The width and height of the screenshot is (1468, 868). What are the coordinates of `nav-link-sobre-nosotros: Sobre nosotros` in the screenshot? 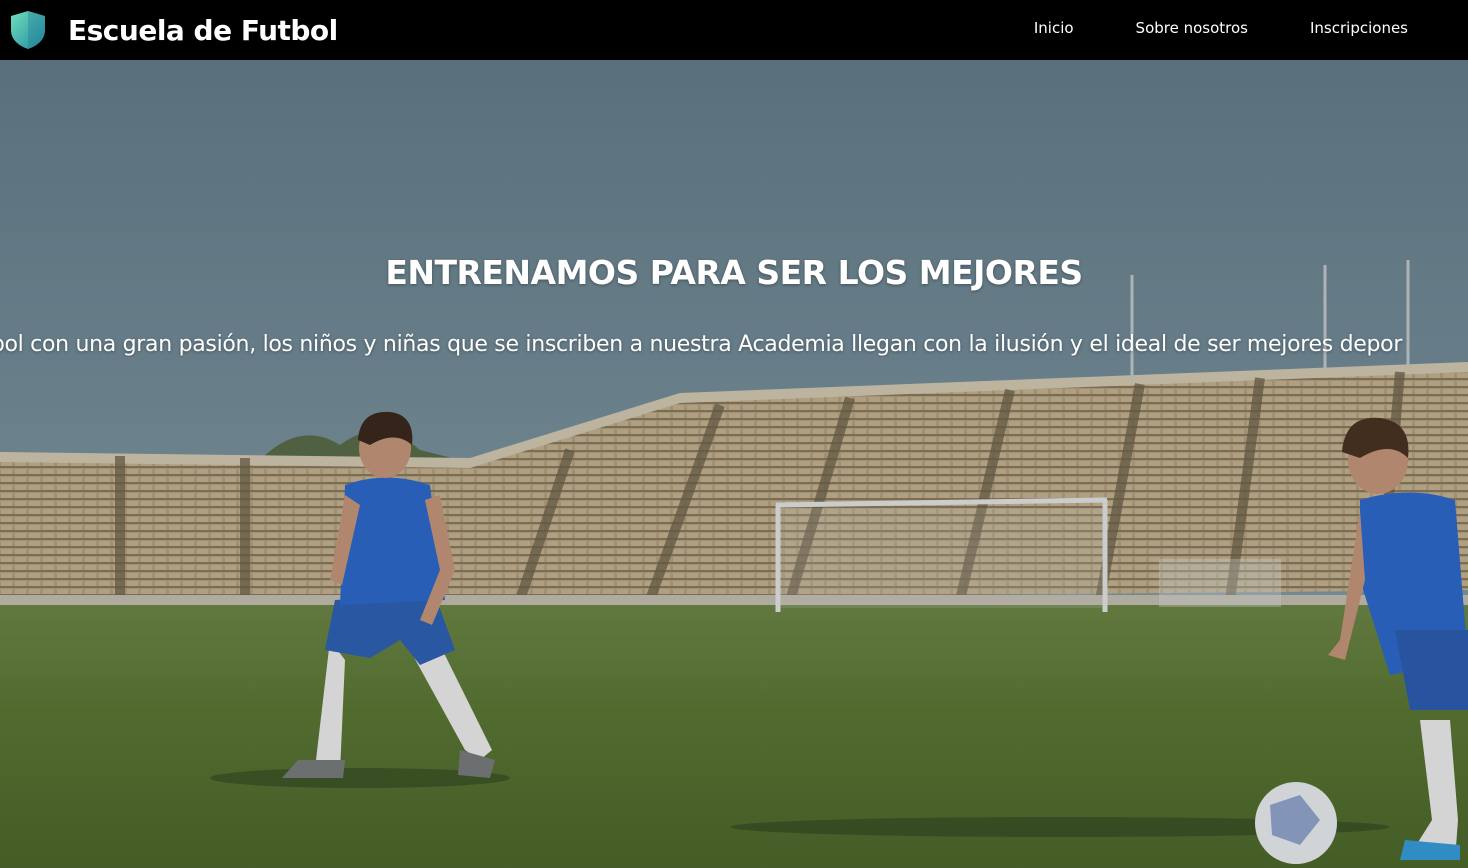 It's located at (1192, 28).